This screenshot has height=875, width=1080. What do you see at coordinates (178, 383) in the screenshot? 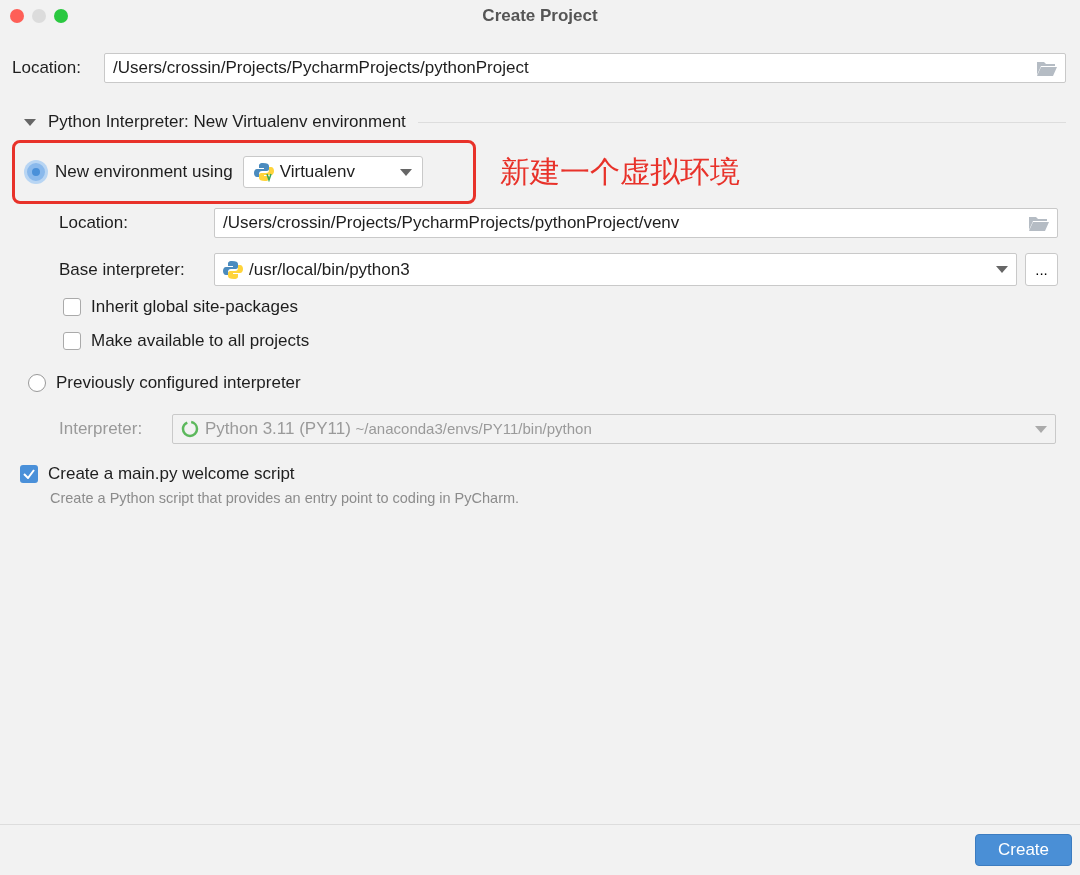
I see `radio-label: Previously configured interpreter` at bounding box center [178, 383].